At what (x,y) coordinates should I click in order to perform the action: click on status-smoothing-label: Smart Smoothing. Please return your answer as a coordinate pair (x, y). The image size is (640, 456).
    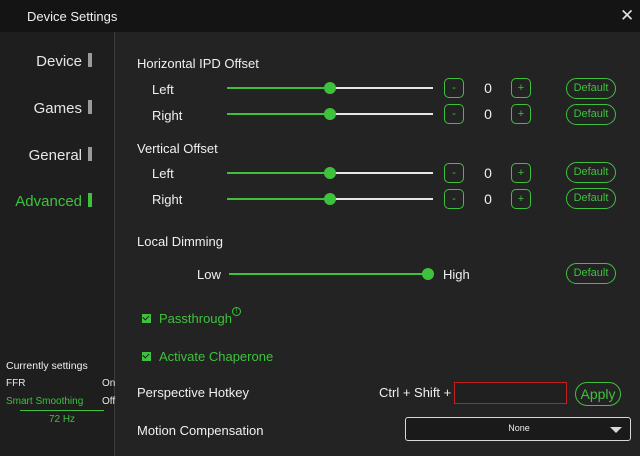
    Looking at the image, I should click on (45, 401).